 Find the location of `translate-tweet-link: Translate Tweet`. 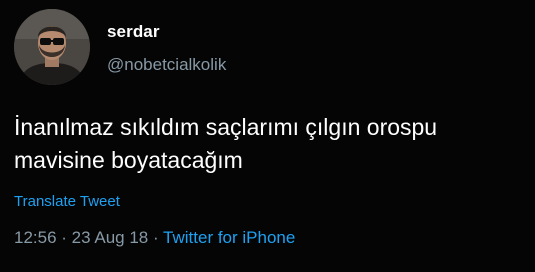

translate-tweet-link: Translate Tweet is located at coordinates (67, 201).